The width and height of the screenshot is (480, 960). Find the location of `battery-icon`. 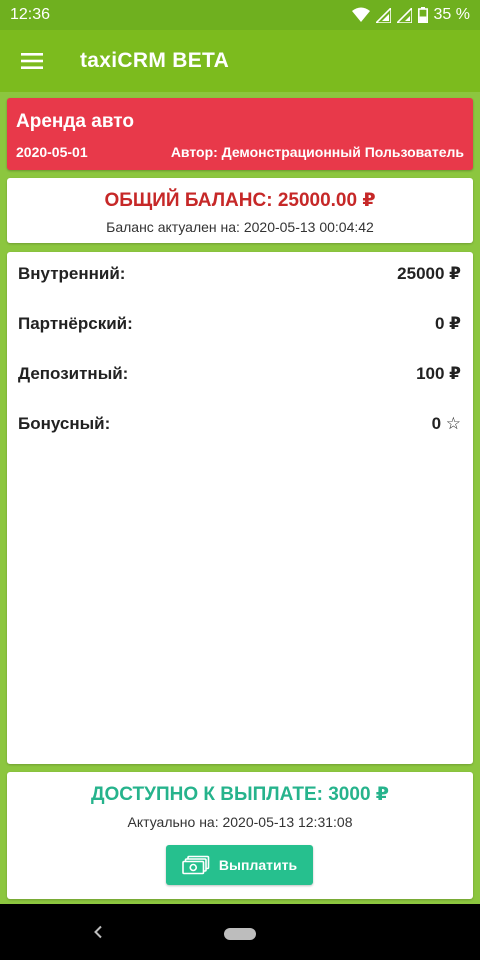

battery-icon is located at coordinates (422, 15).